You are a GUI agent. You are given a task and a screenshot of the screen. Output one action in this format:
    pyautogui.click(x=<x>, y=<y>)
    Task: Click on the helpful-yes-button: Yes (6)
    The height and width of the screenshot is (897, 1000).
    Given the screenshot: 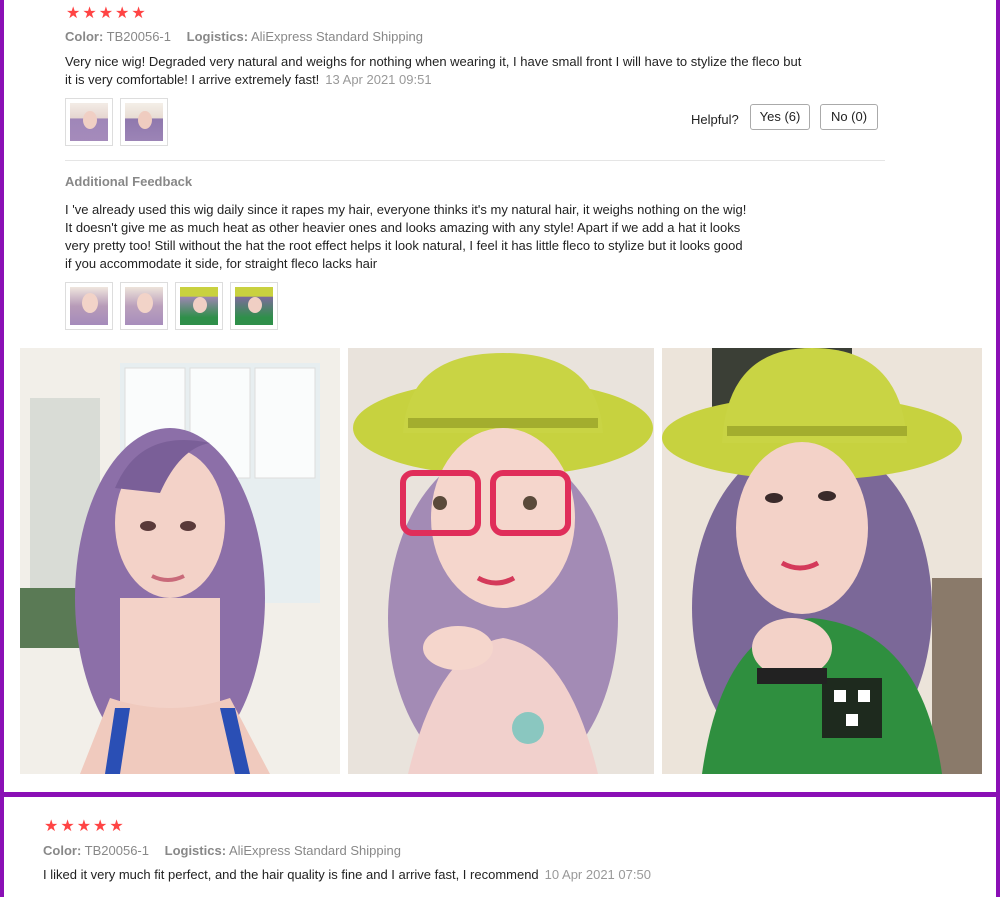 What is the action you would take?
    pyautogui.click(x=780, y=117)
    